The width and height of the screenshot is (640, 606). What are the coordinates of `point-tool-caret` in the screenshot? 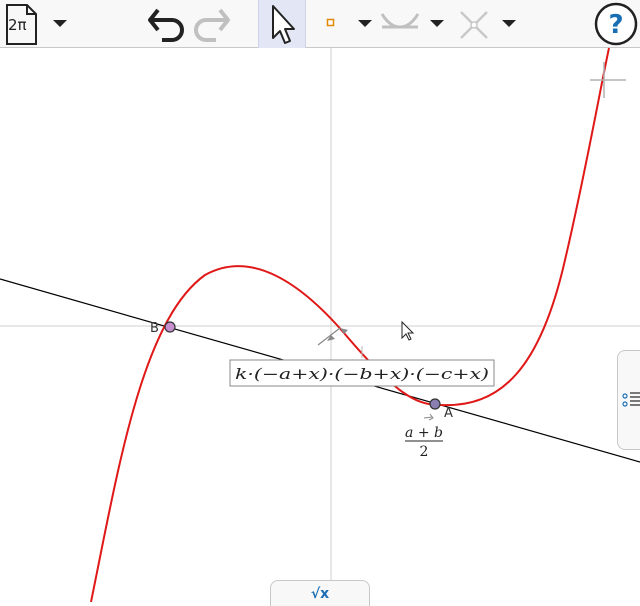 It's located at (365, 23).